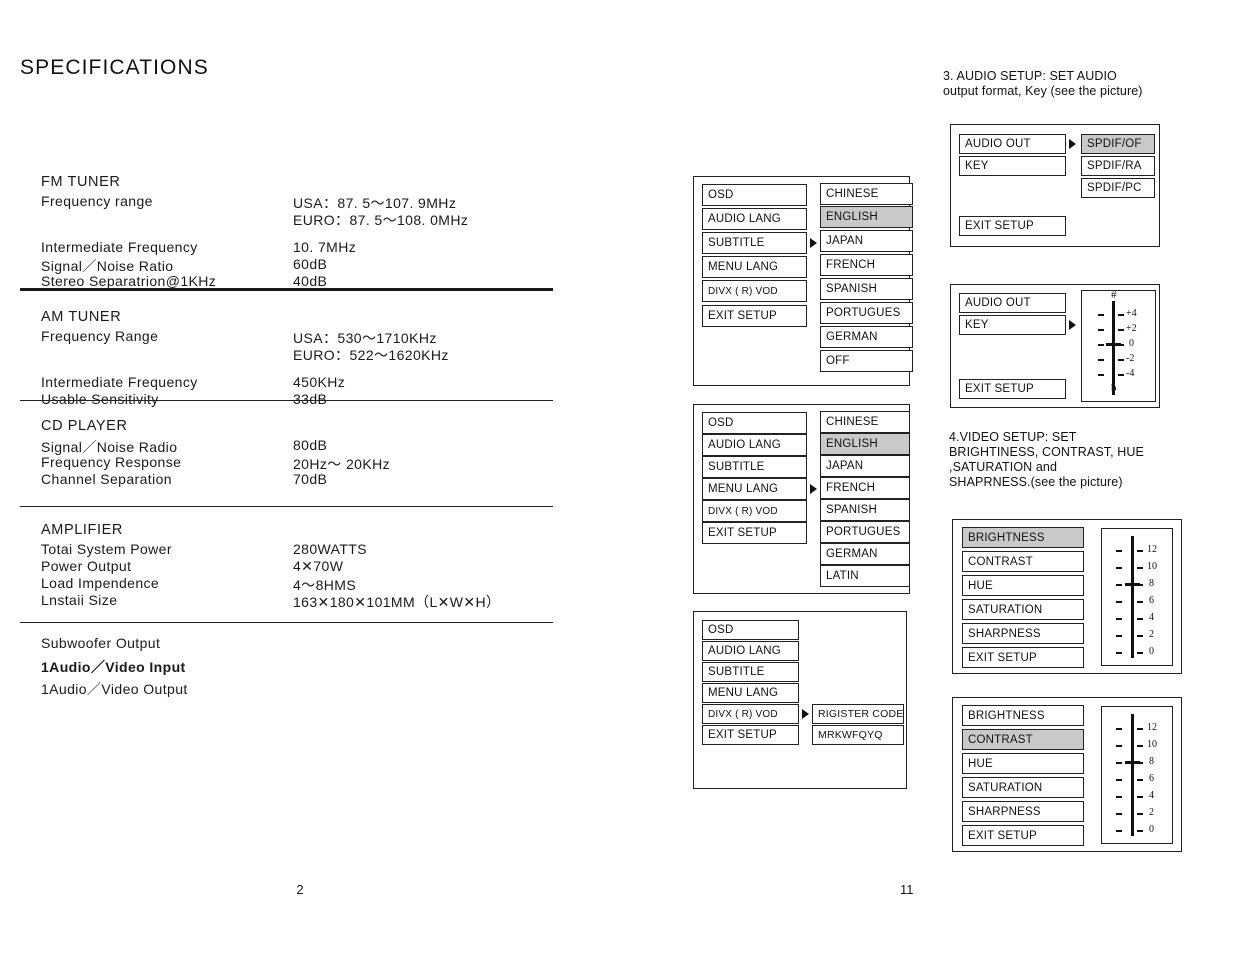 The height and width of the screenshot is (954, 1235). I want to click on brightness-slider-handle, so click(1132, 584).